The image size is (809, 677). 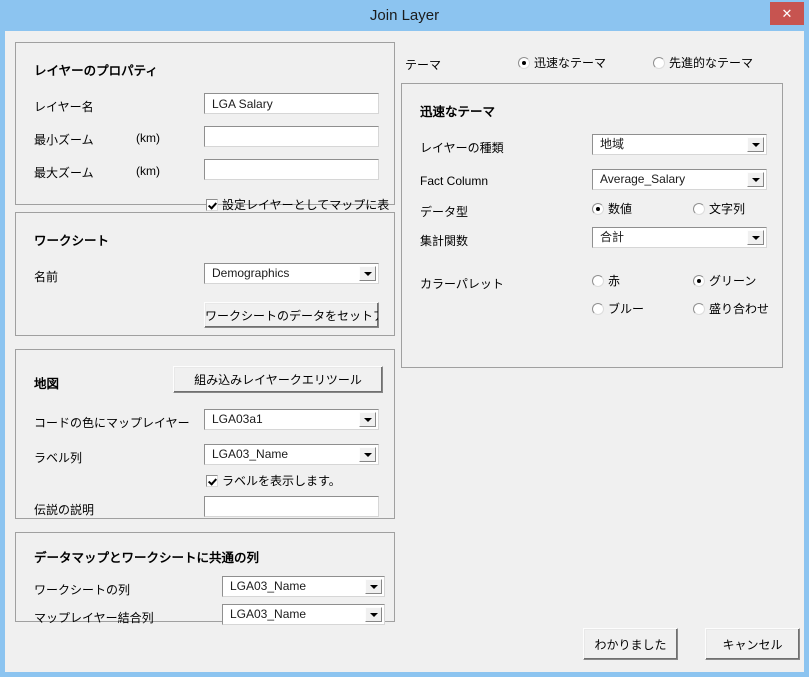 What do you see at coordinates (626, 309) in the screenshot?
I see `radio-palette-blue-label: ブルー` at bounding box center [626, 309].